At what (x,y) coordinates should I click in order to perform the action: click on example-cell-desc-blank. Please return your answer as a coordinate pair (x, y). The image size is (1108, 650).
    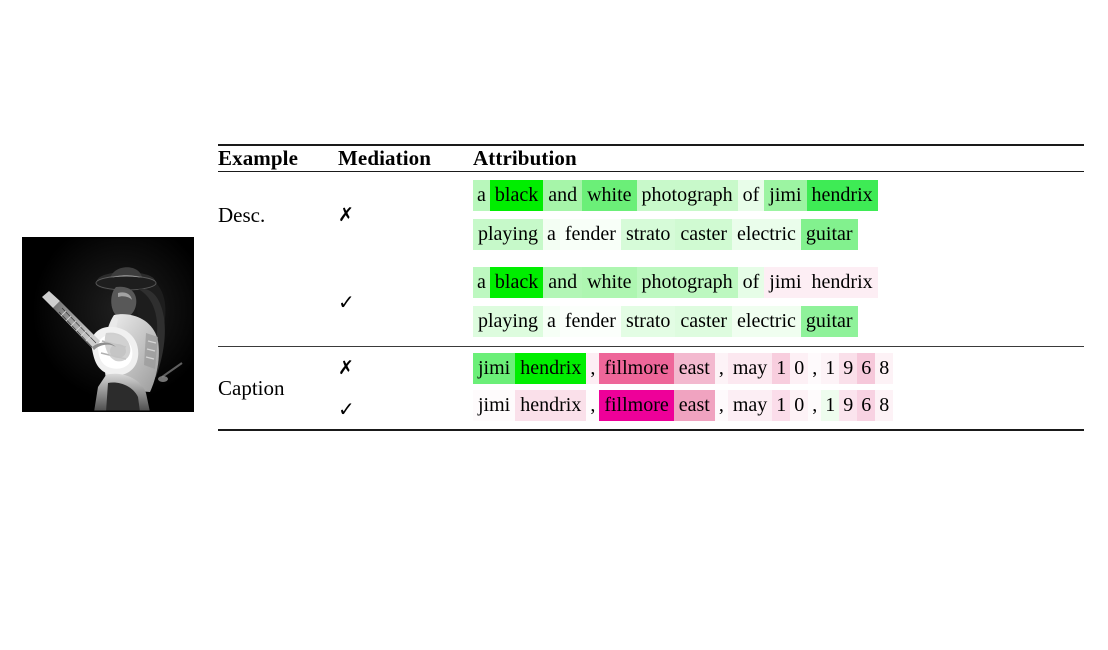
    Looking at the image, I should click on (278, 302).